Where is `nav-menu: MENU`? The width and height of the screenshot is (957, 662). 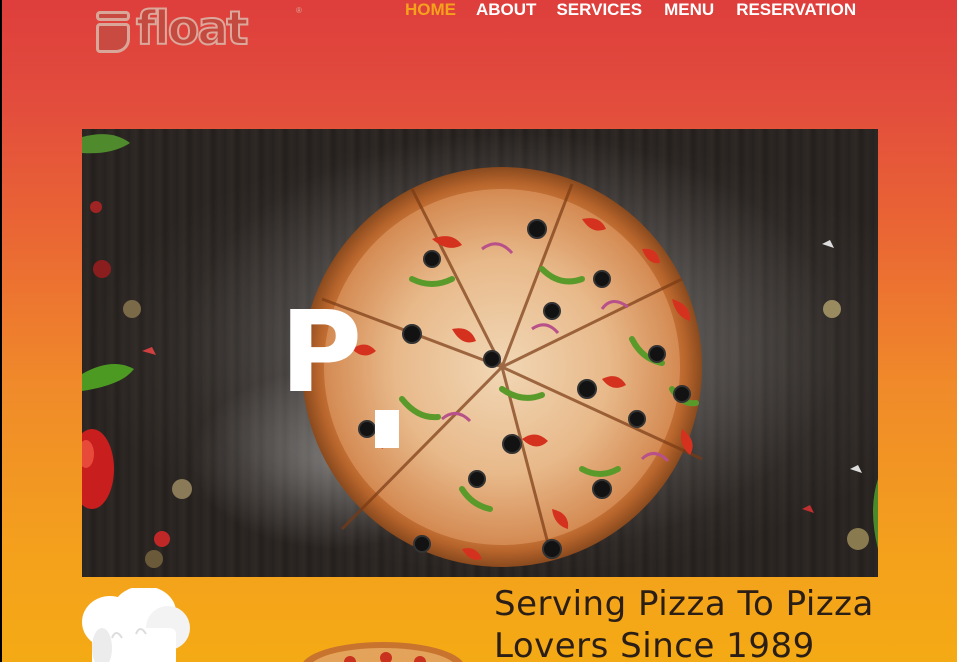
nav-menu: MENU is located at coordinates (689, 10).